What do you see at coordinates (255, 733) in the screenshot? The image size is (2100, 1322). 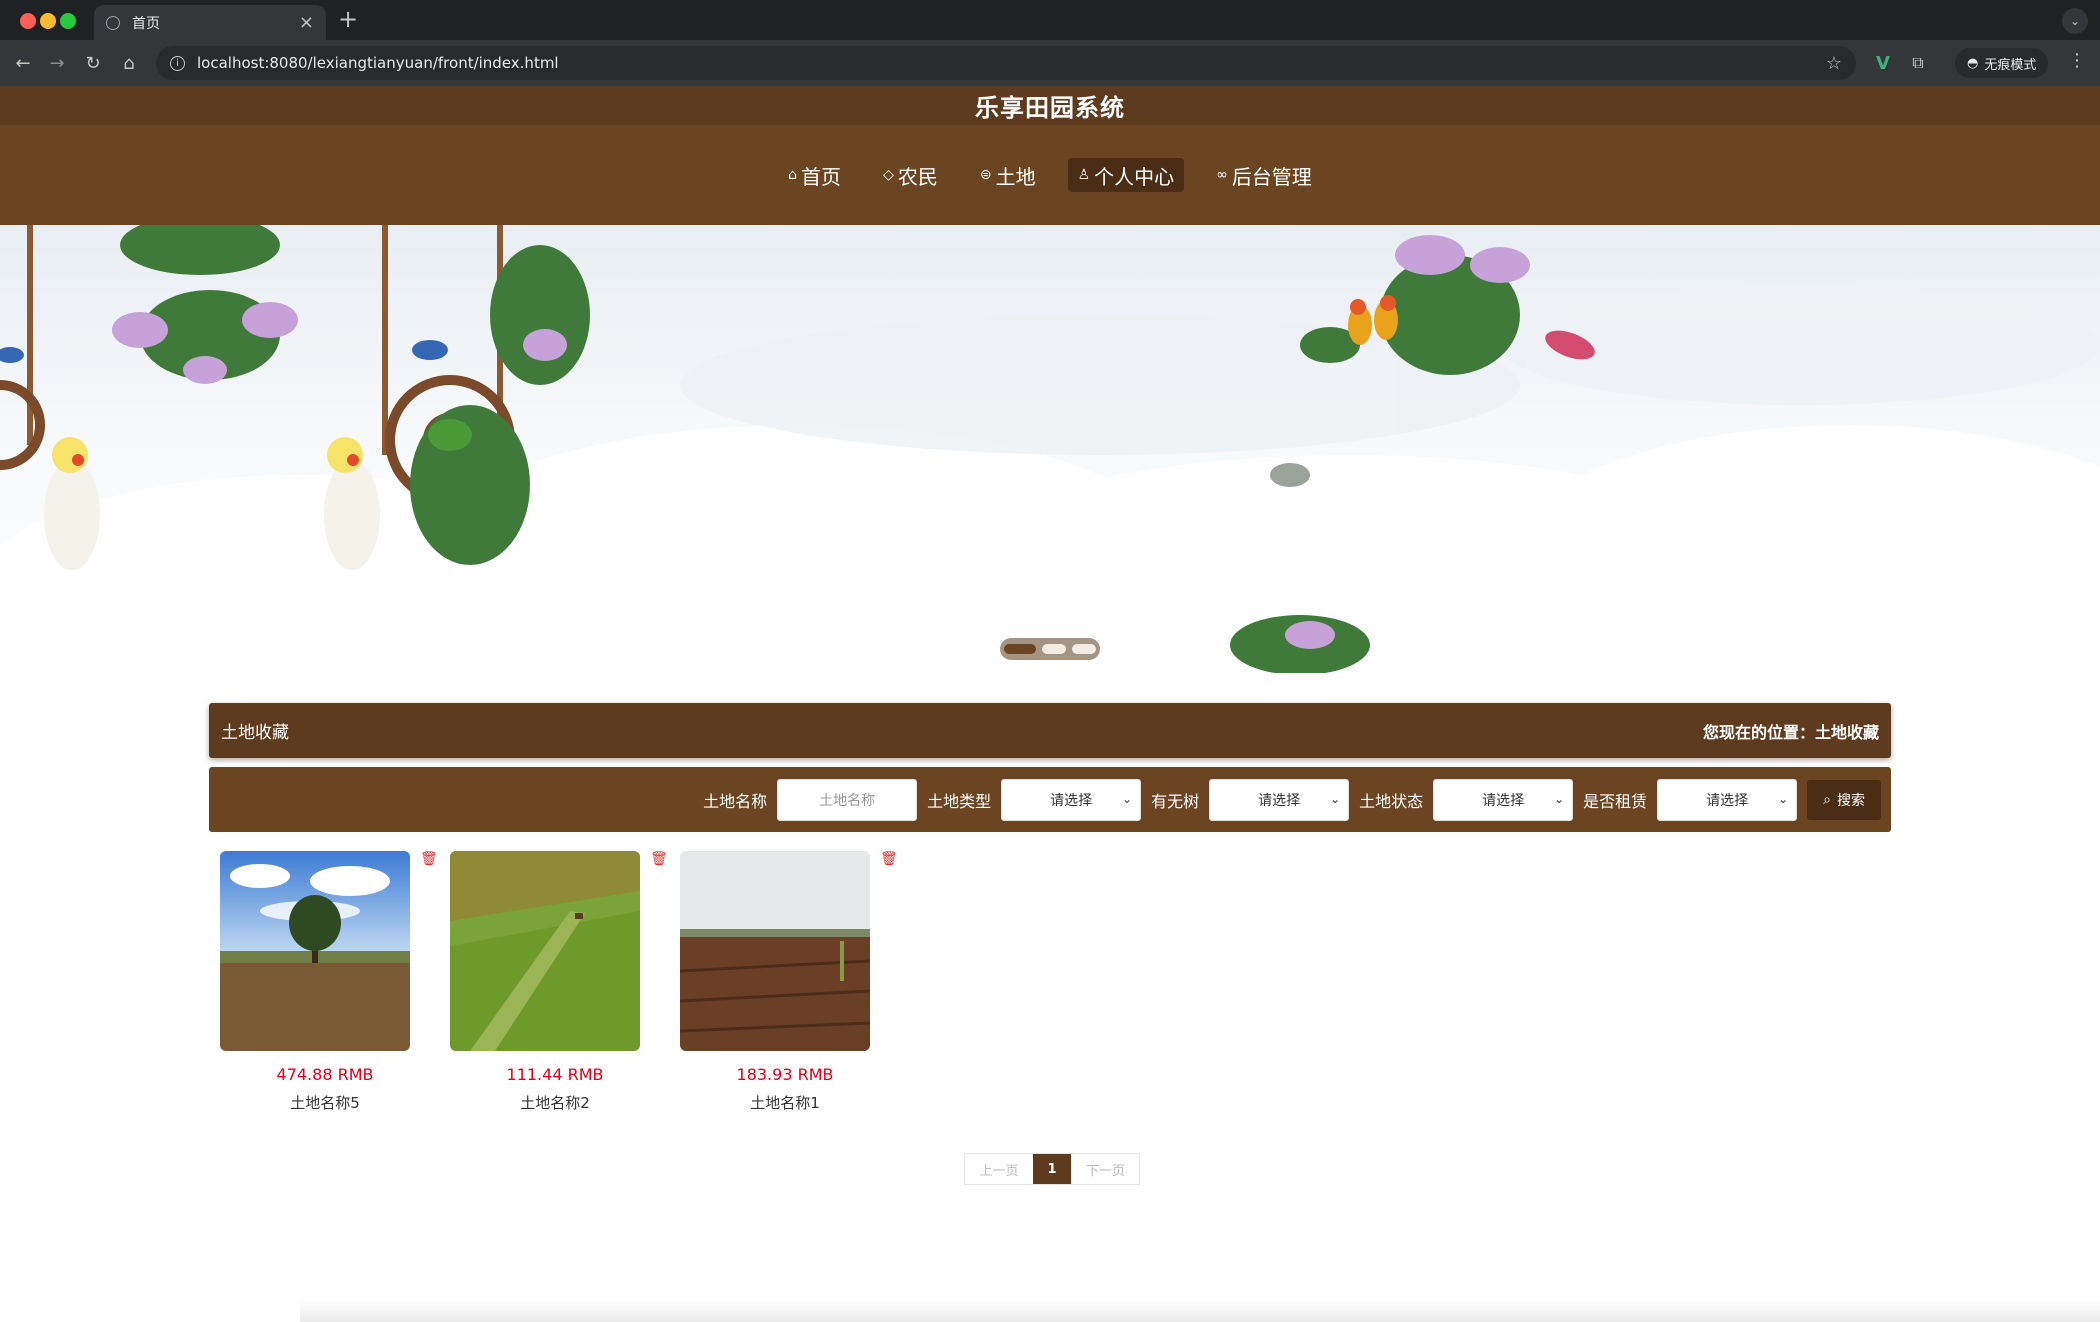 I see `section-title: 土地收藏` at bounding box center [255, 733].